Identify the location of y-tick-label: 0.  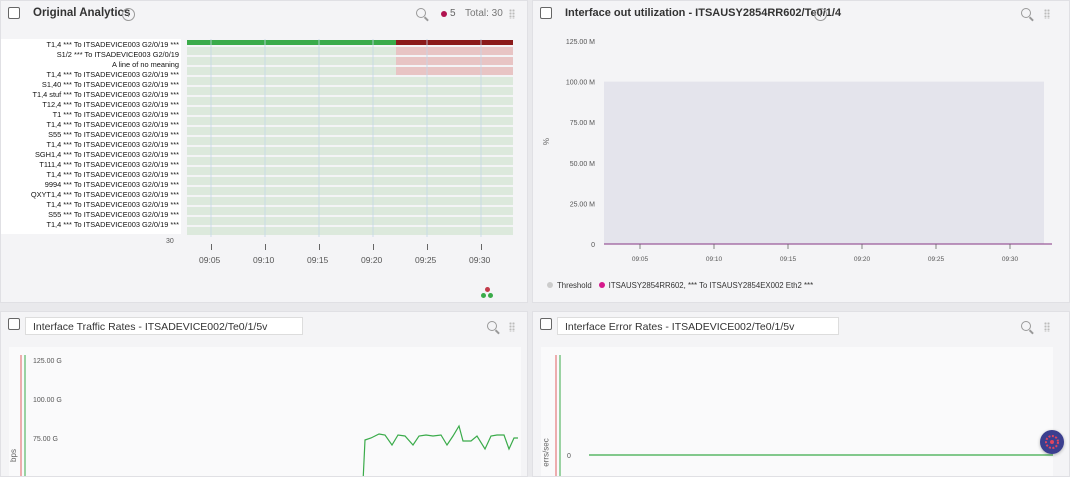
(569, 456).